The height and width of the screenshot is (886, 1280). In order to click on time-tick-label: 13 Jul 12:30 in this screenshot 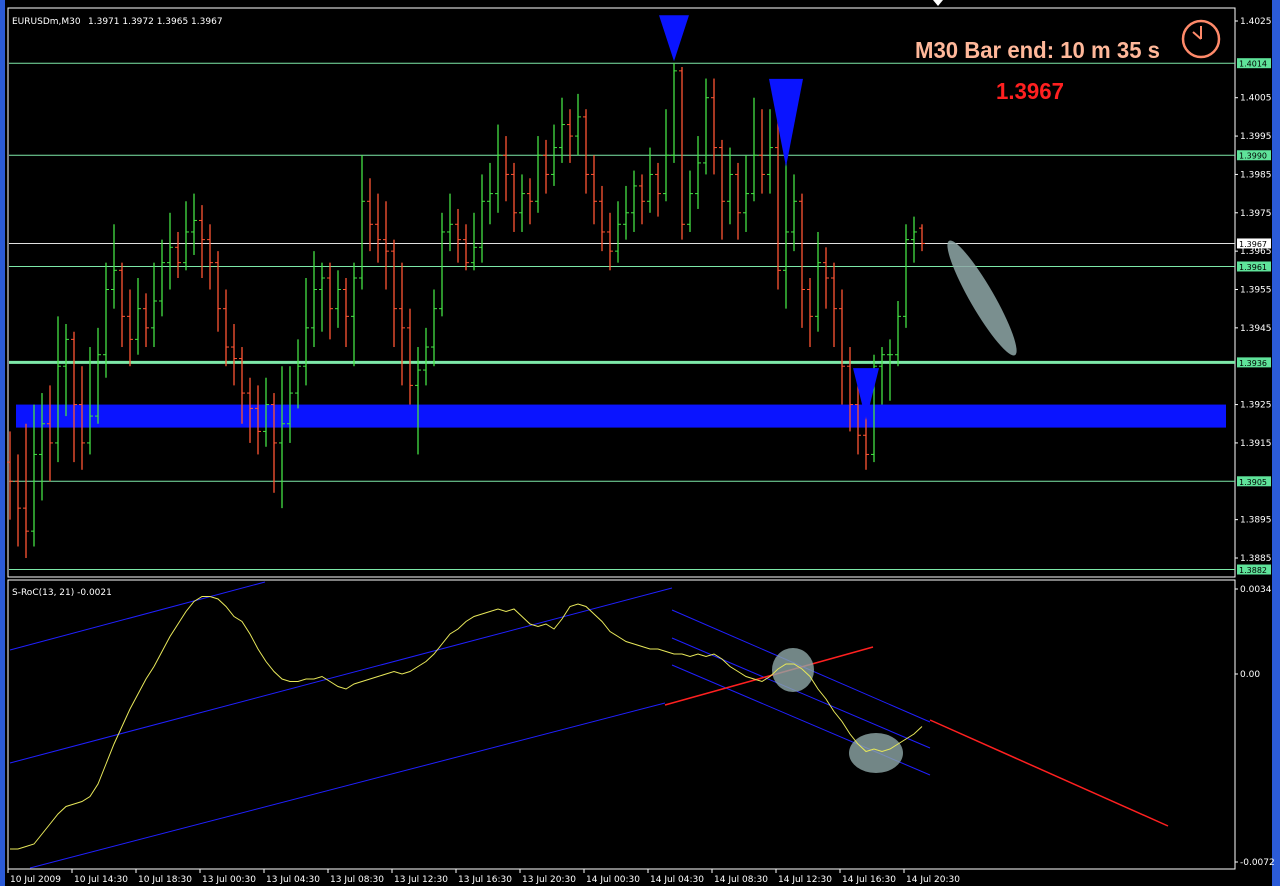, I will do `click(421, 880)`.